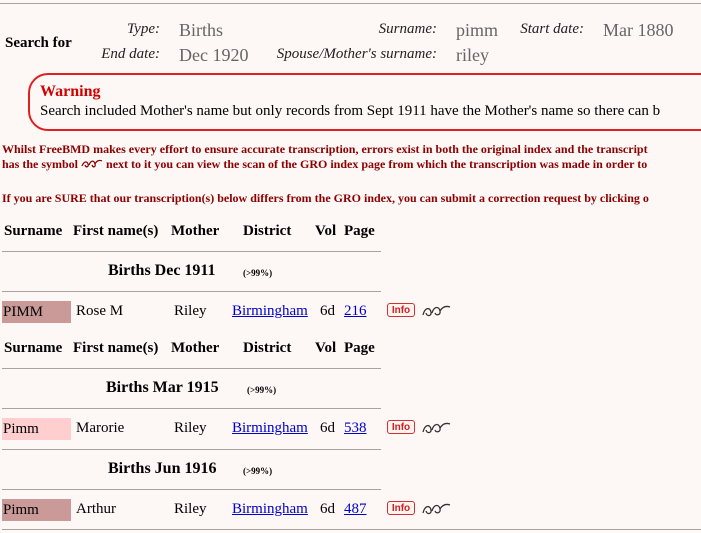  What do you see at coordinates (70, 91) in the screenshot?
I see `warning-title: Warning` at bounding box center [70, 91].